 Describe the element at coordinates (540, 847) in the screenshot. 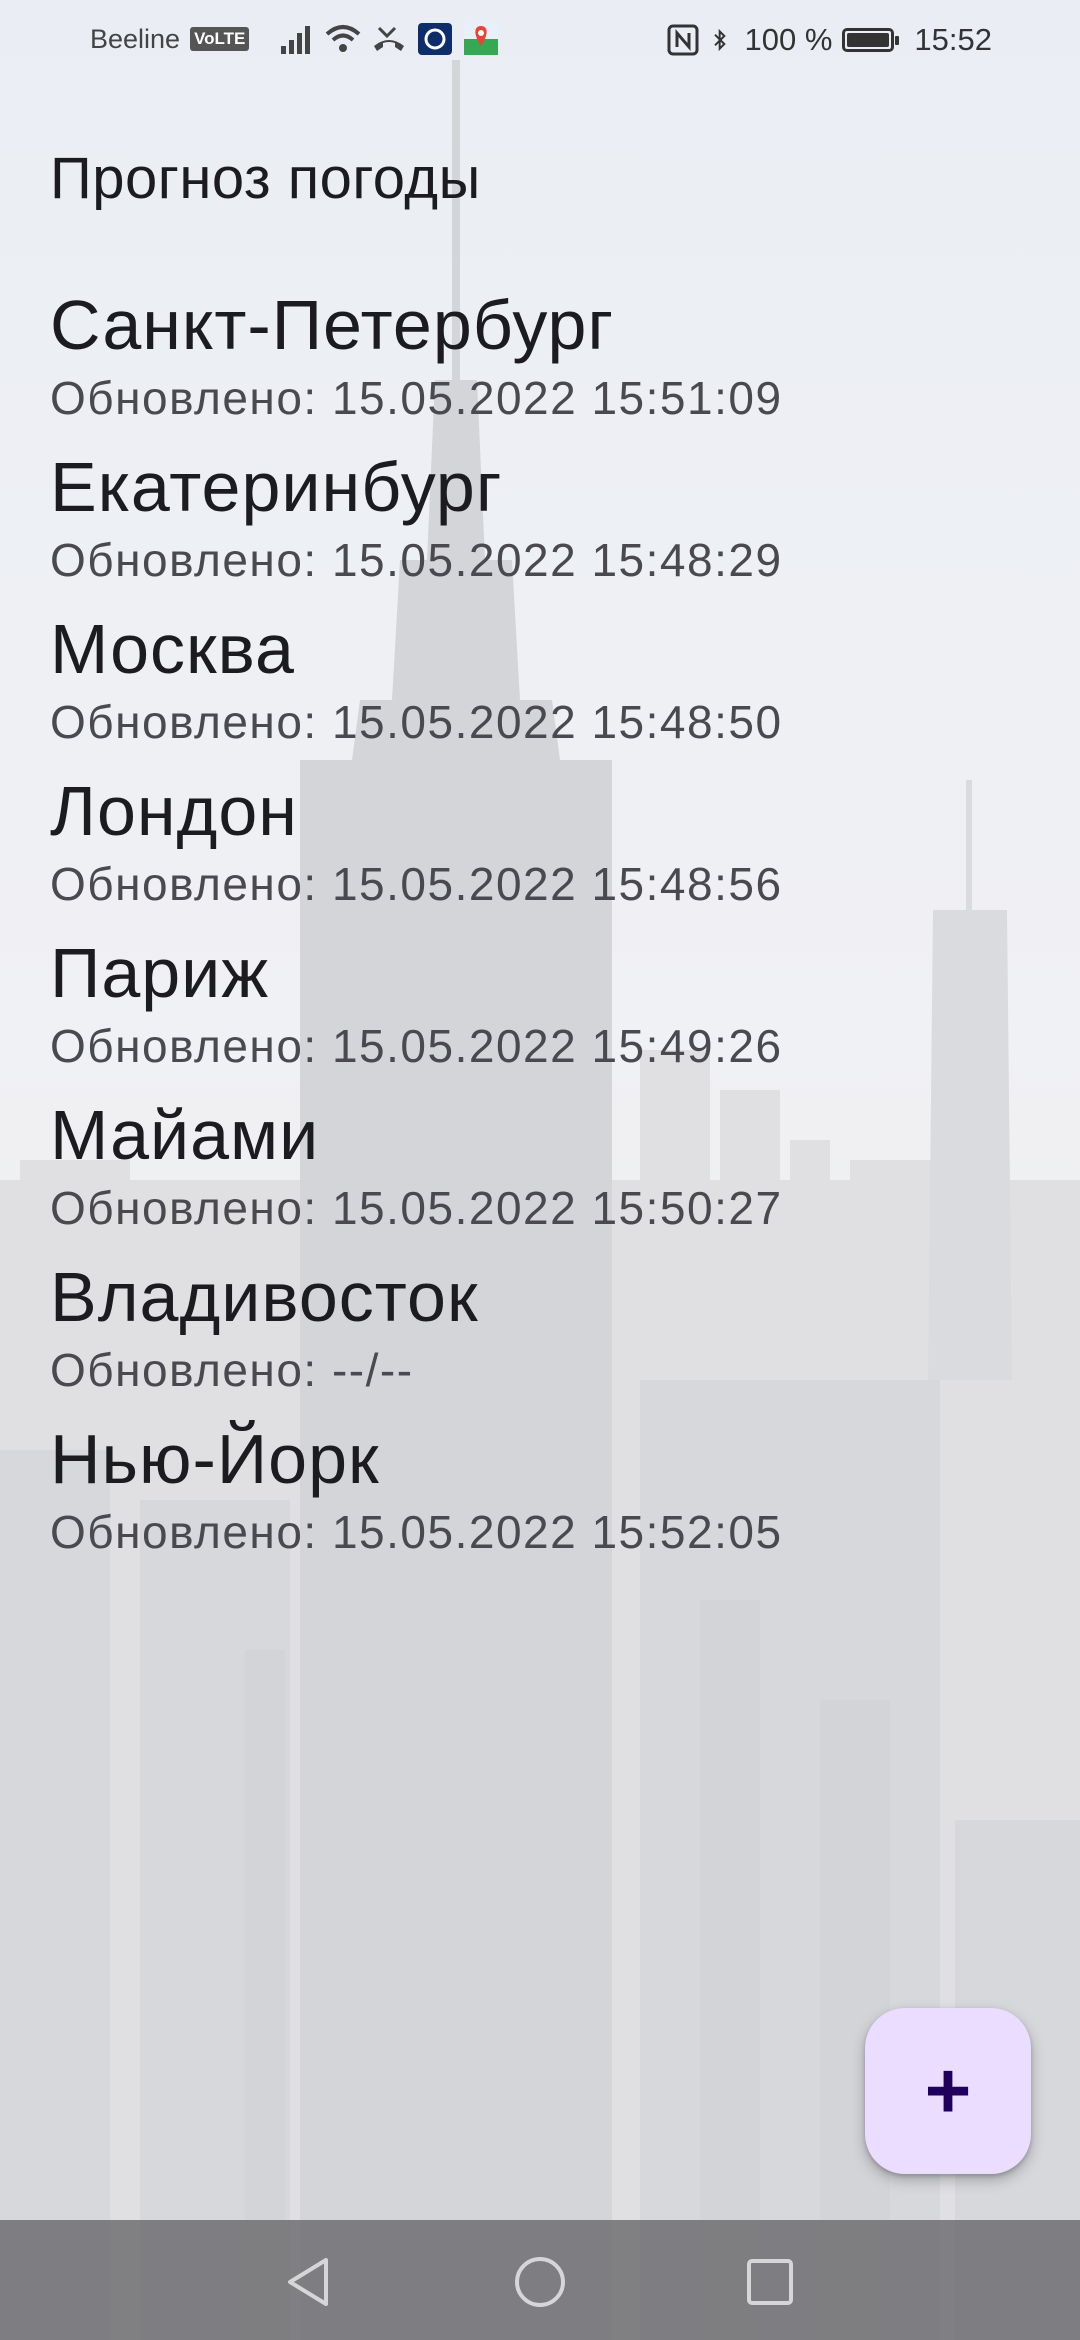

I see `city-item: Лондон Обновлено: 15.05.2022 15:48:56` at that location.